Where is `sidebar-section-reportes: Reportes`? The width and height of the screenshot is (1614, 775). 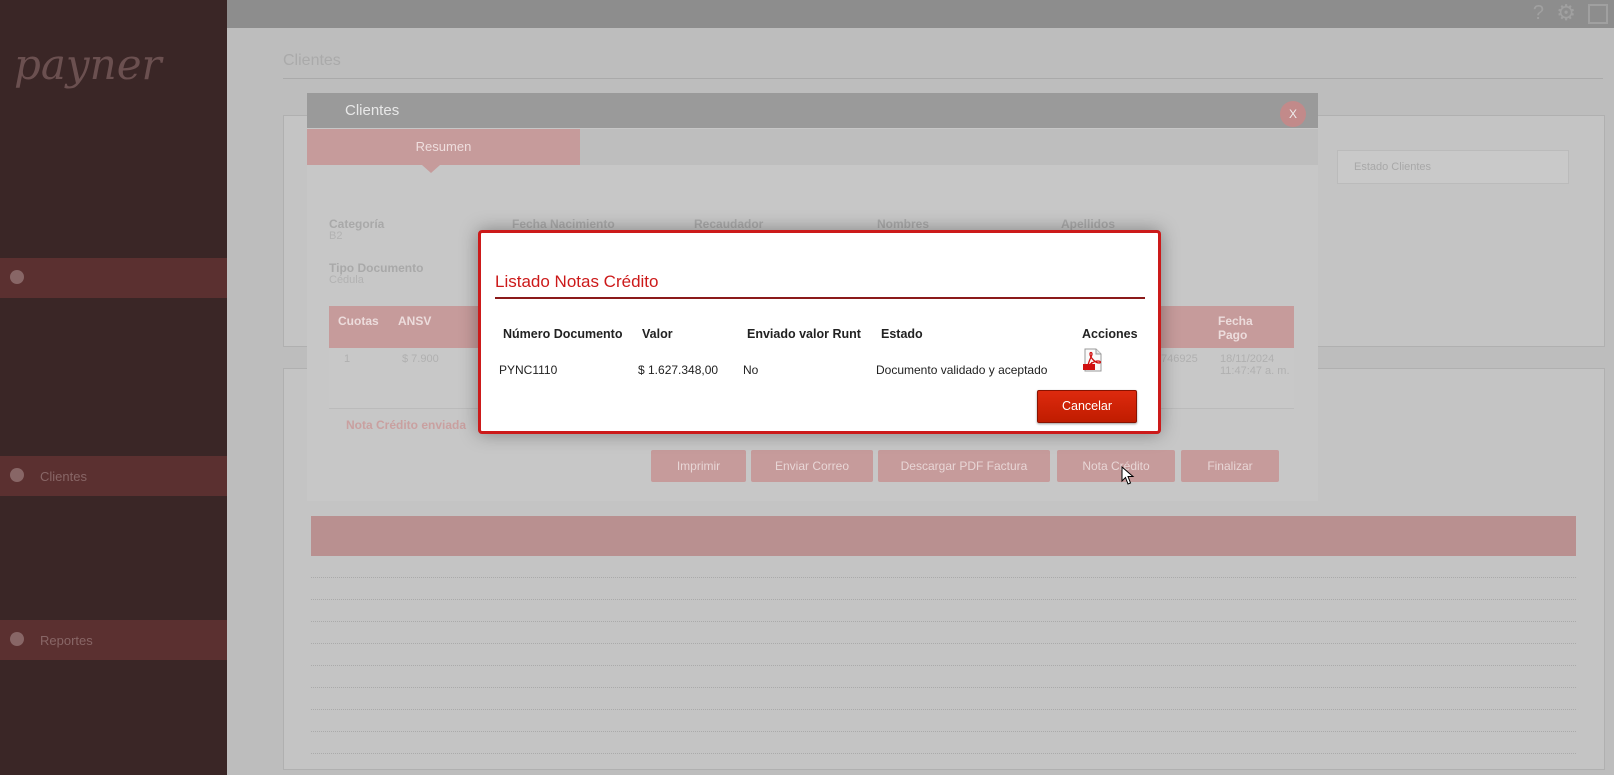
sidebar-section-reportes: Reportes is located at coordinates (113, 640).